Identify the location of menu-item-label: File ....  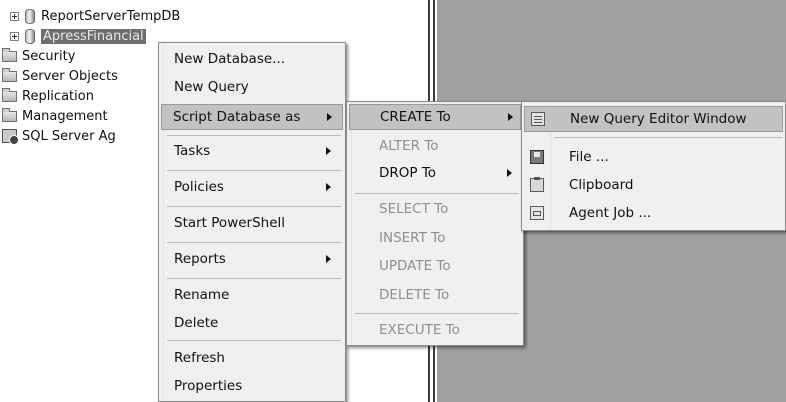
(589, 157).